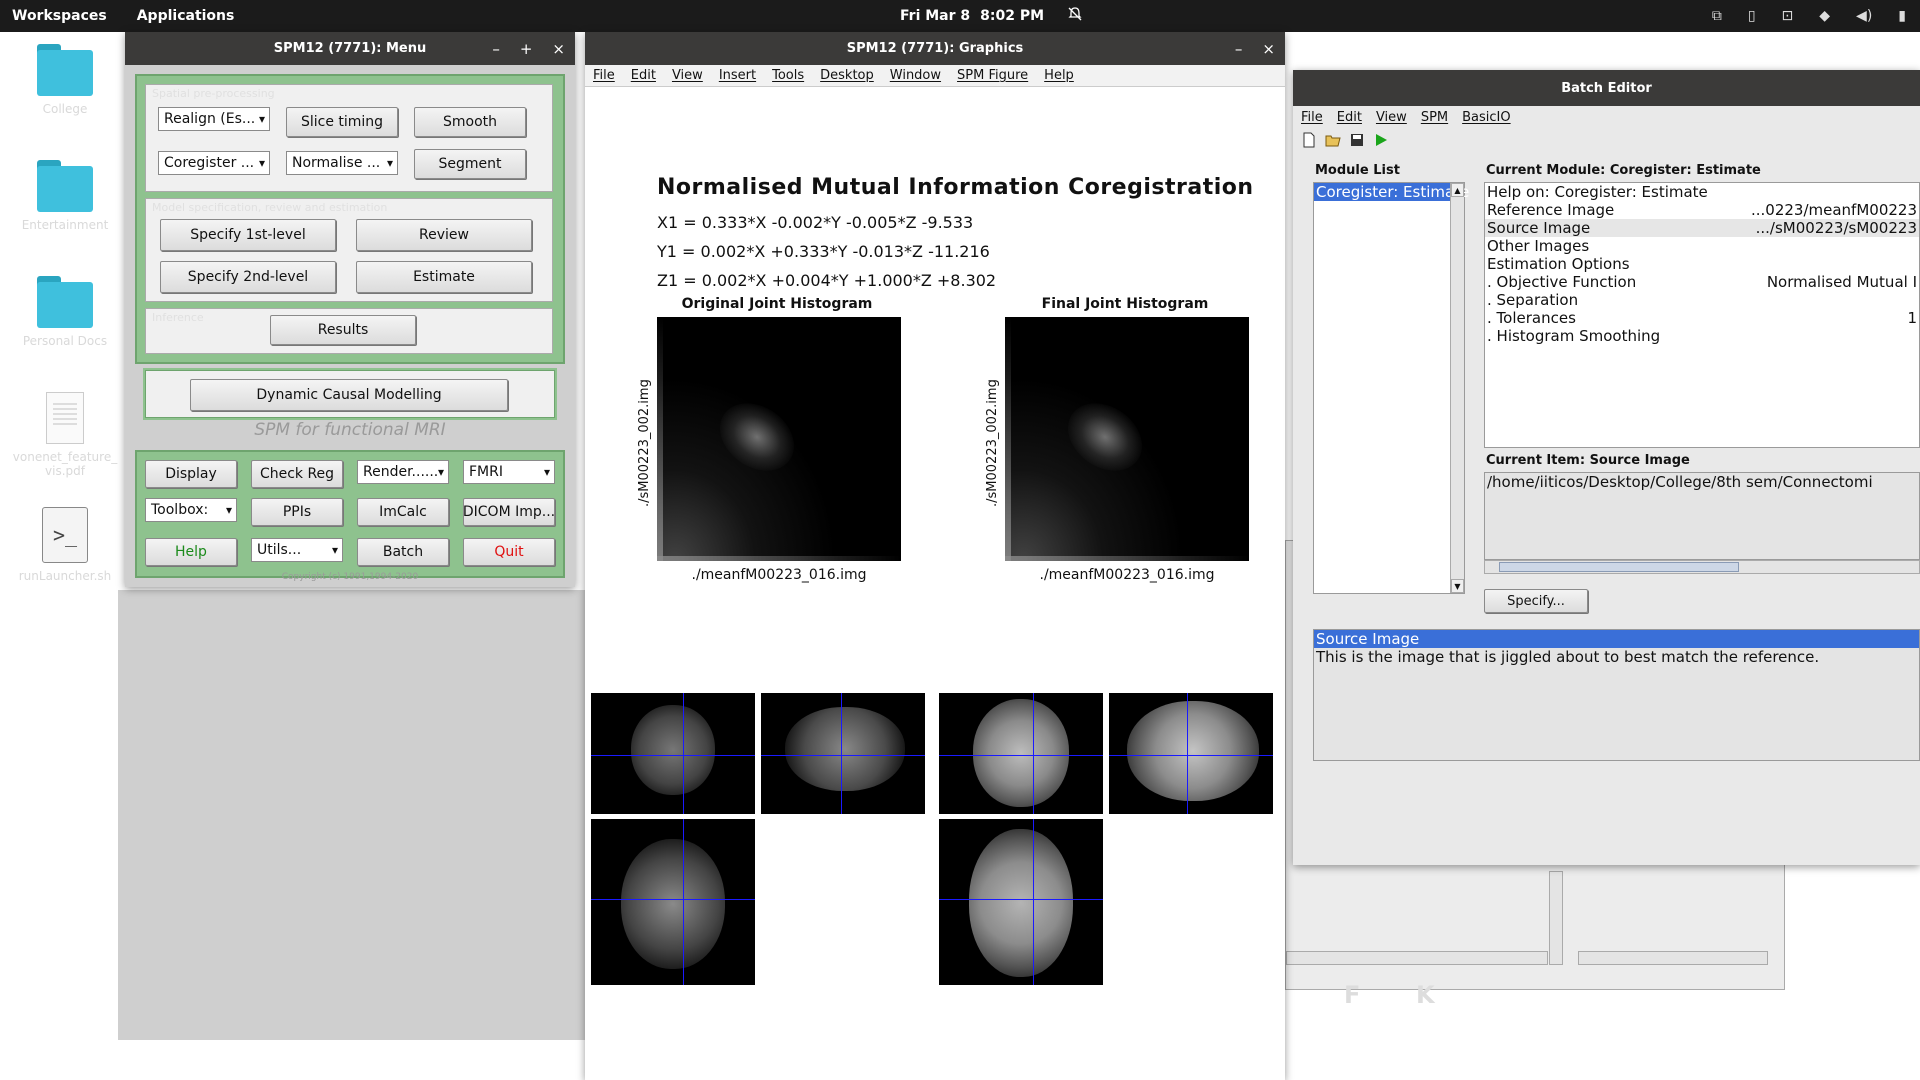 The width and height of the screenshot is (1920, 1080). Describe the element at coordinates (444, 235) in the screenshot. I see `review-button: Review` at that location.